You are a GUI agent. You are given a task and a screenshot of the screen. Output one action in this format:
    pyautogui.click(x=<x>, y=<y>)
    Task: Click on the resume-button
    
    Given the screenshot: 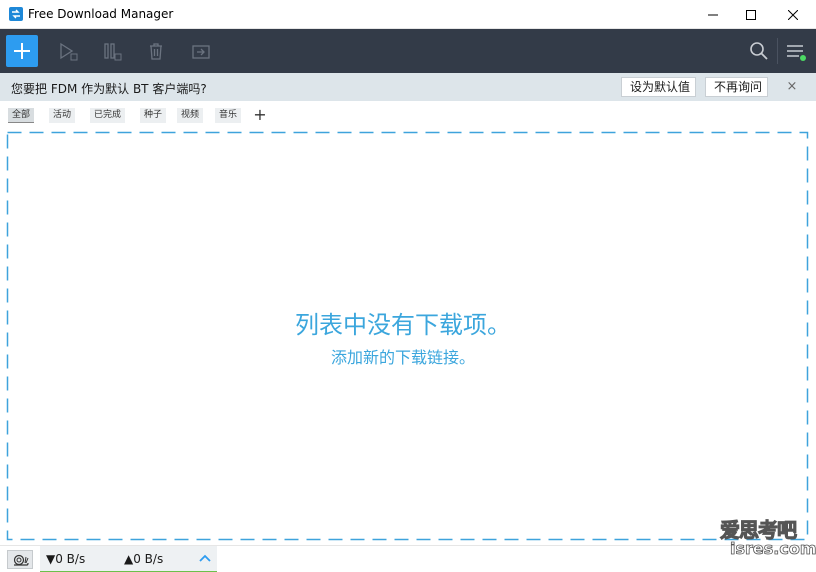 What is the action you would take?
    pyautogui.click(x=68, y=51)
    